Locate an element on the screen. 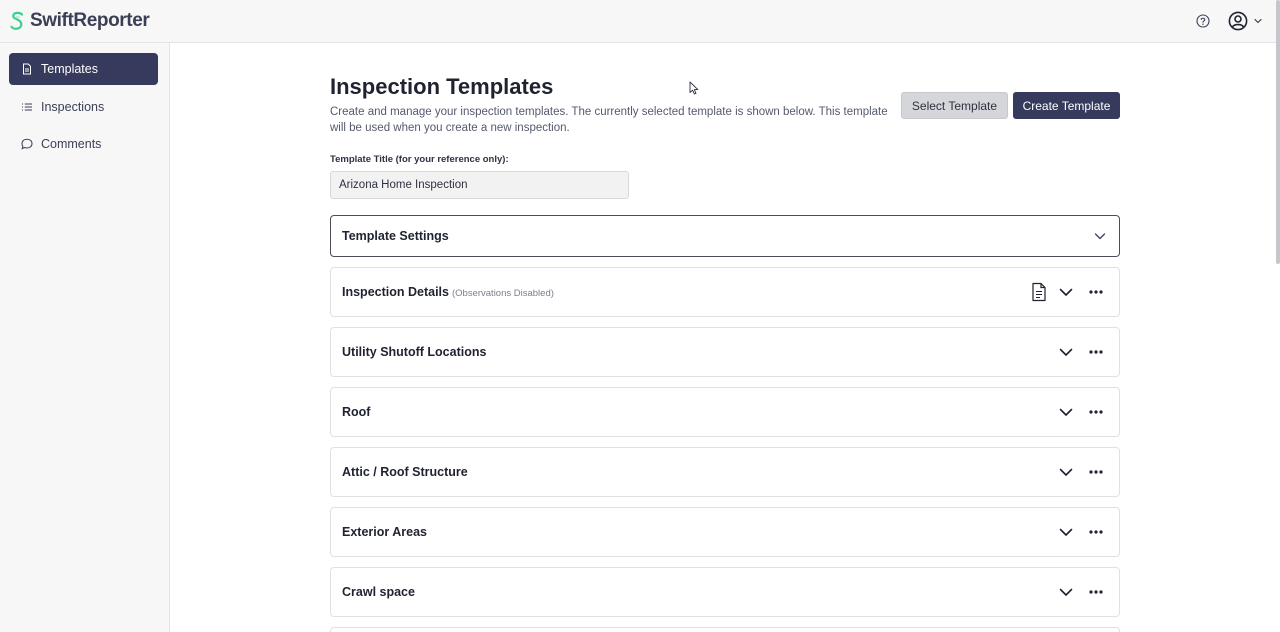 This screenshot has height=632, width=1280. section-title-text: Inspection Details is located at coordinates (395, 292).